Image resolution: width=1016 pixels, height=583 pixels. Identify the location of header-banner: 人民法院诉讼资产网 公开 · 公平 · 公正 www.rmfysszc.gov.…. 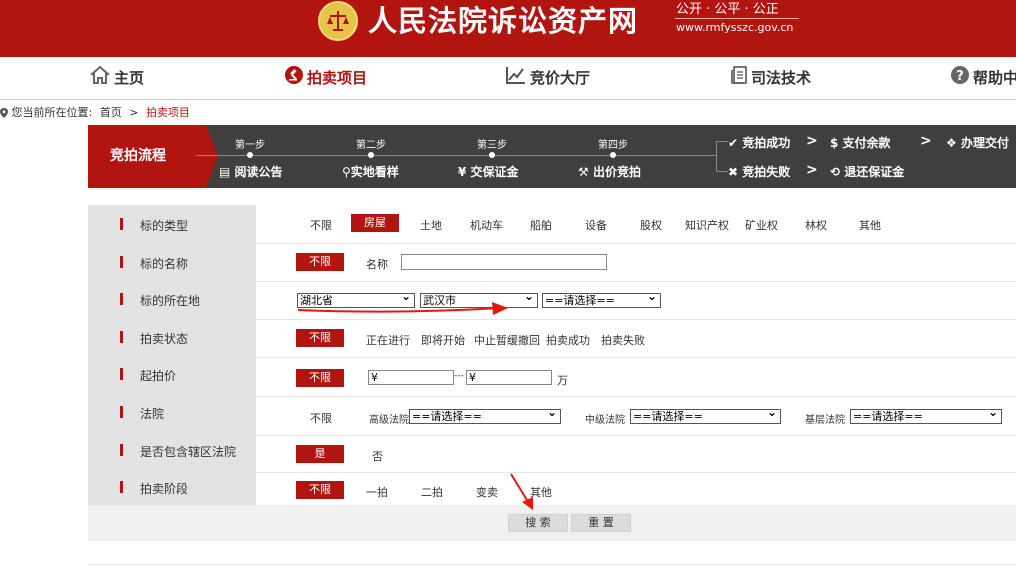
(508, 28).